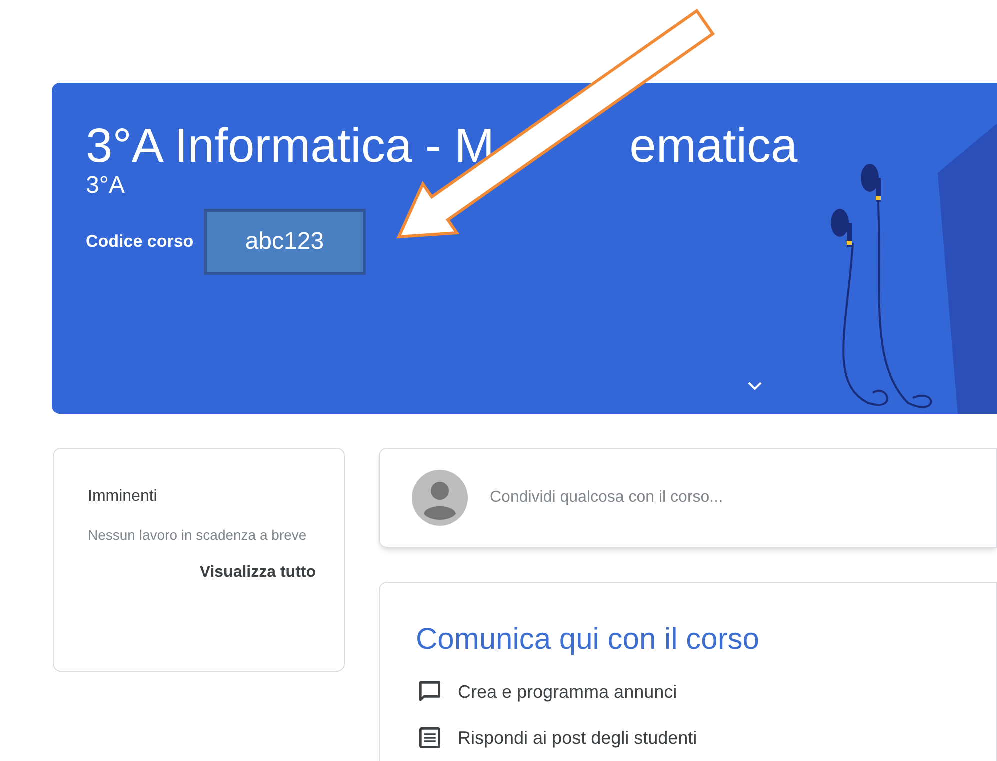 The image size is (997, 761). What do you see at coordinates (258, 573) in the screenshot?
I see `view-all-link: Visualizza tutto` at bounding box center [258, 573].